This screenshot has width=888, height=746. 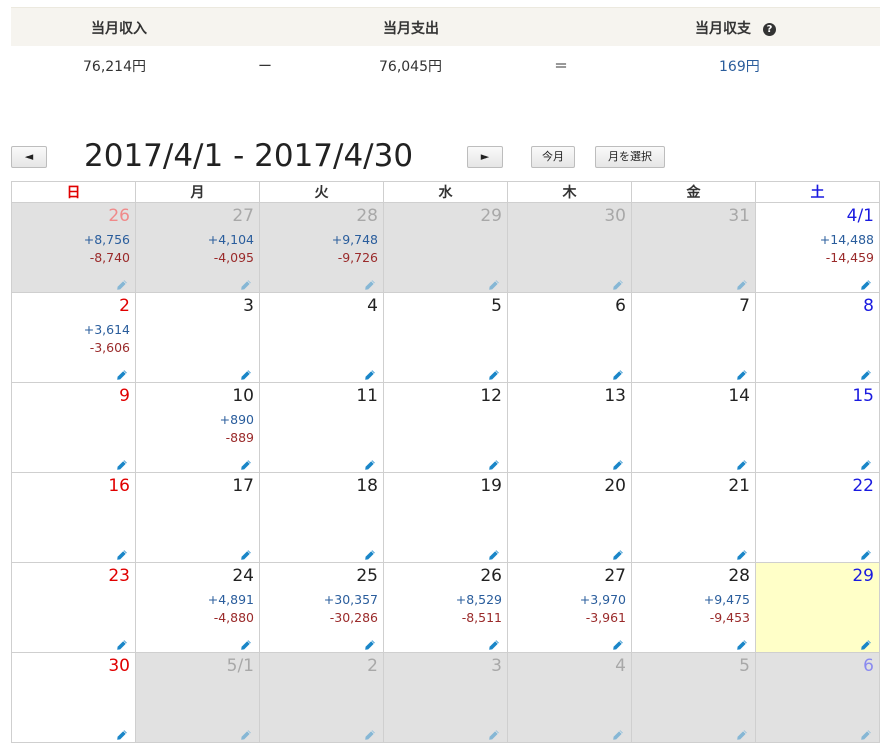 What do you see at coordinates (197, 697) in the screenshot?
I see `calendar-day-cell: 5/1` at bounding box center [197, 697].